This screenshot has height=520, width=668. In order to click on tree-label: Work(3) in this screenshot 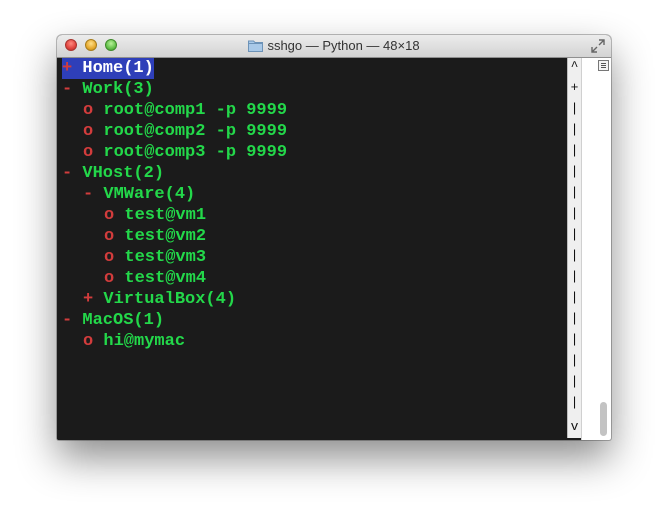, I will do `click(118, 89)`.